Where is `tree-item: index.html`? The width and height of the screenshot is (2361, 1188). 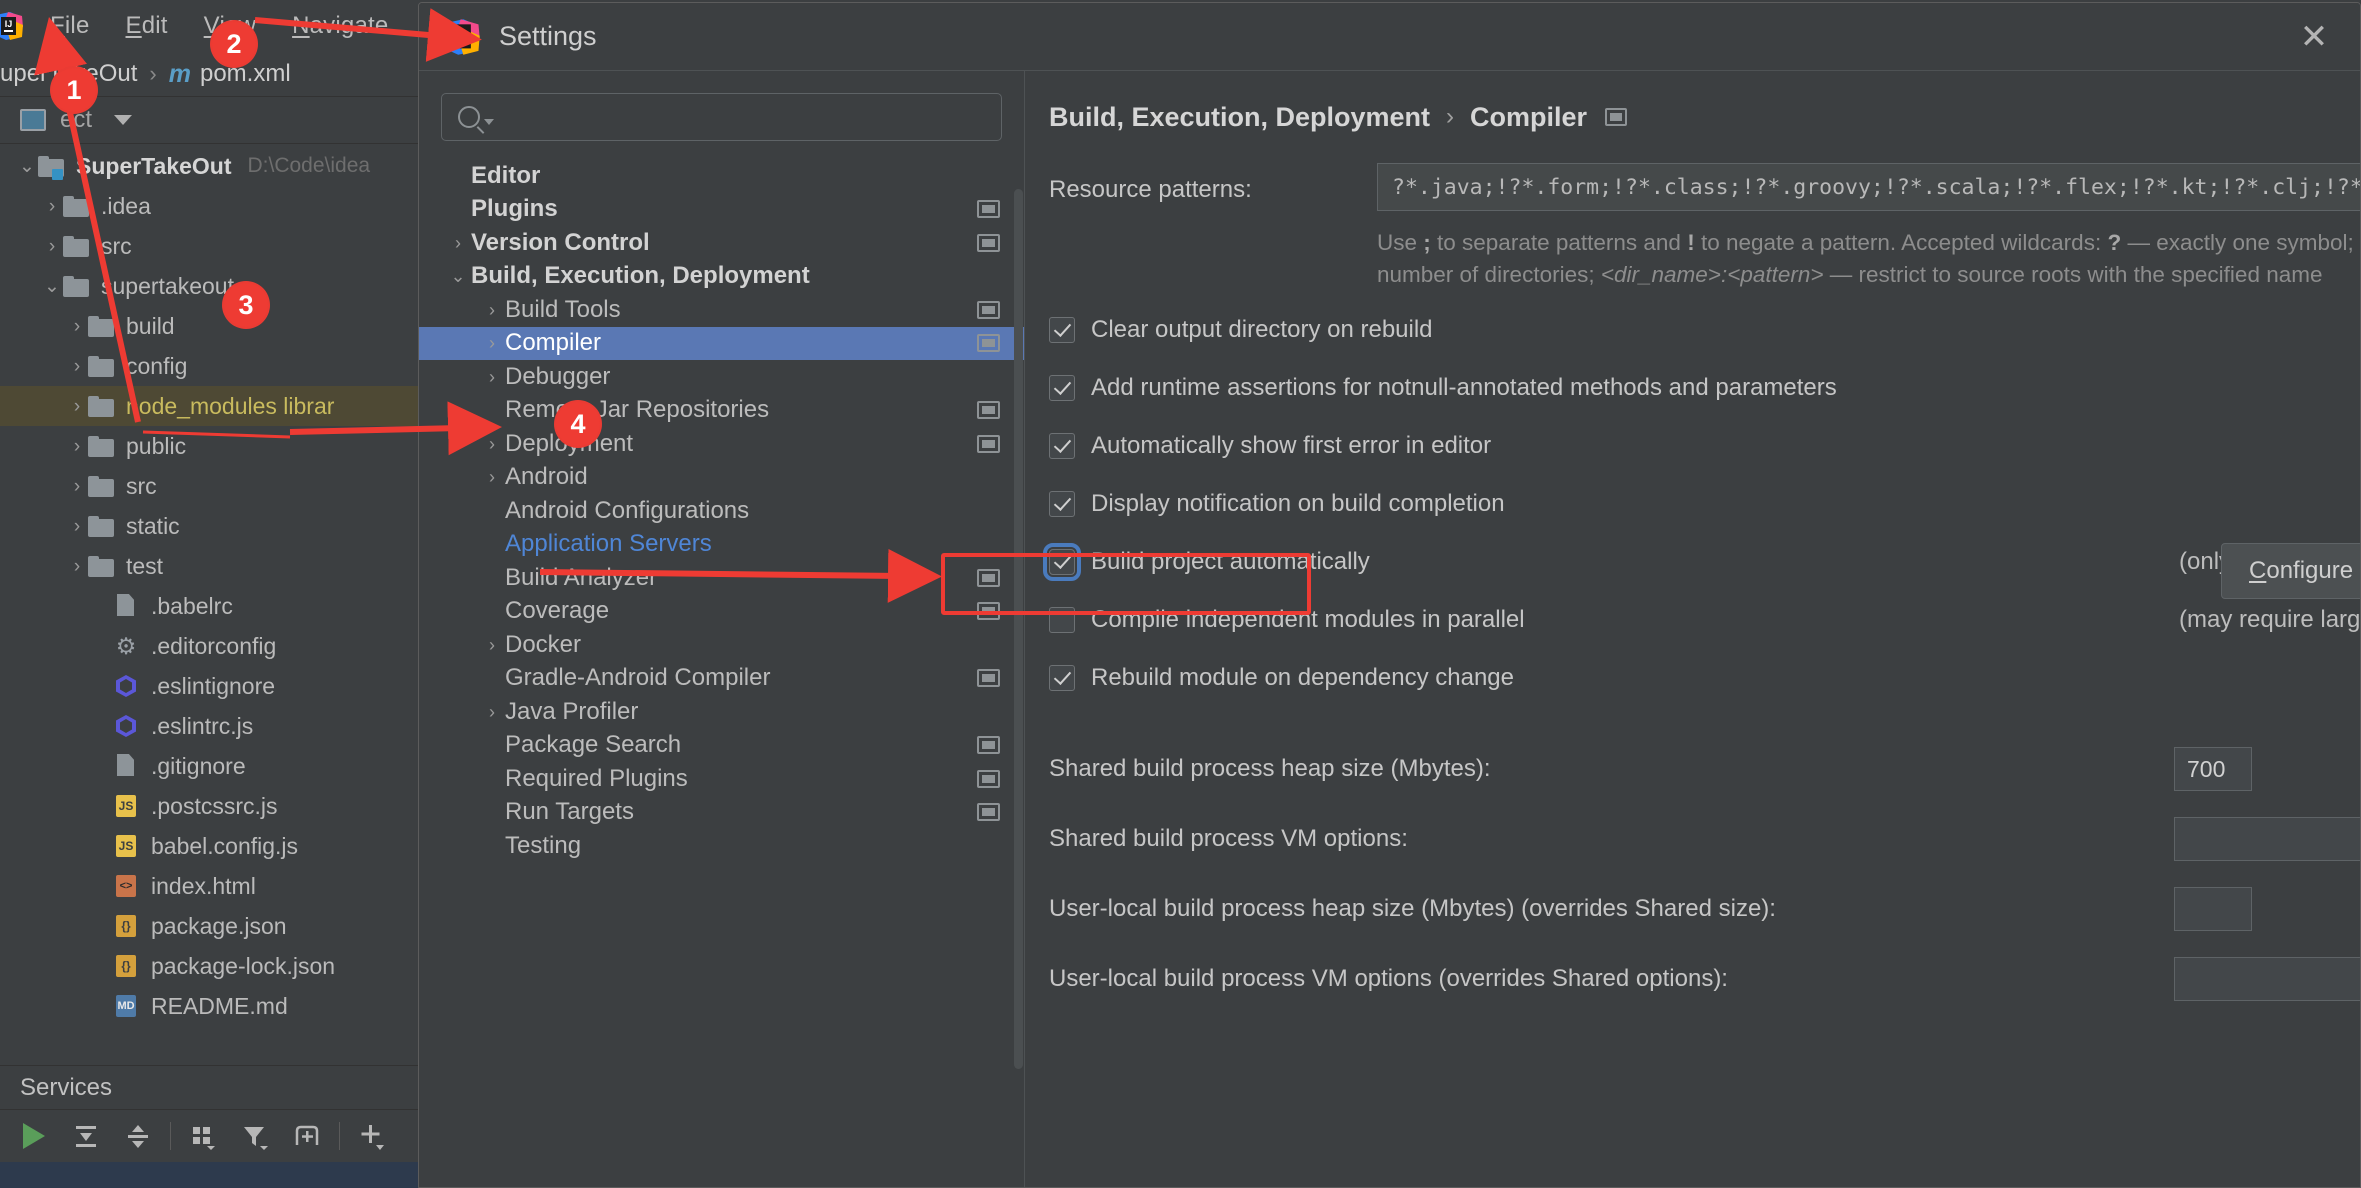
tree-item: index.html is located at coordinates (210, 886).